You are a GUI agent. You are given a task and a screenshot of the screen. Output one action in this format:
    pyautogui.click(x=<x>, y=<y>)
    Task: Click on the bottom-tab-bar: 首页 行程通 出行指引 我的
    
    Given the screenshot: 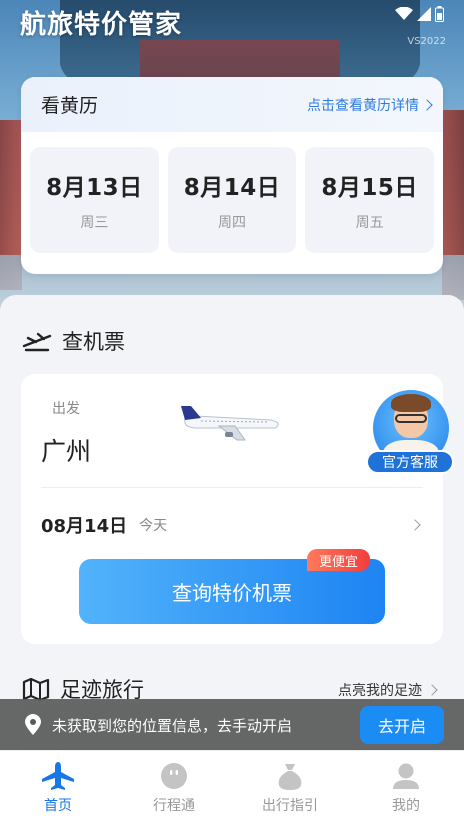 What is the action you would take?
    pyautogui.click(x=232, y=787)
    